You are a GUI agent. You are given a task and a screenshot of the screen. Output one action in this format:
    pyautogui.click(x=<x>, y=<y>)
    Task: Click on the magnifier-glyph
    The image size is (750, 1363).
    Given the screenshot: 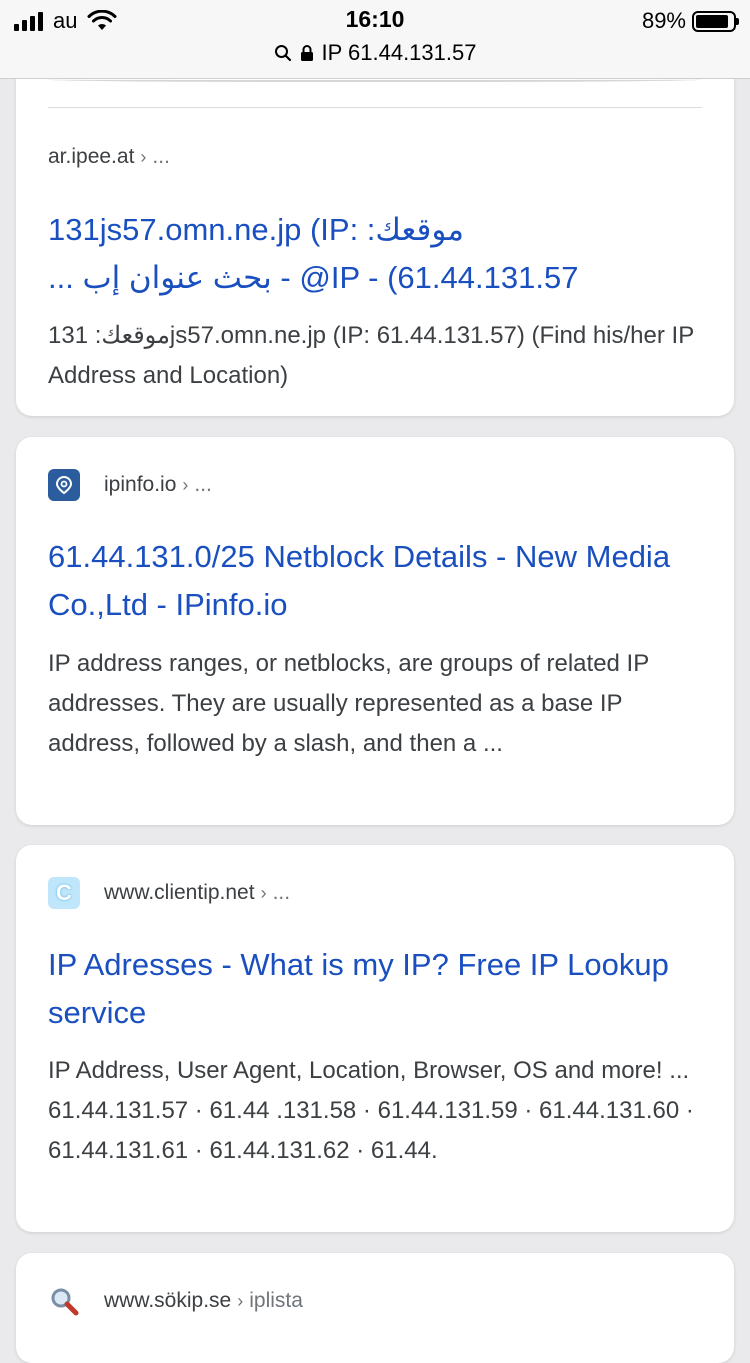 What is the action you would take?
    pyautogui.click(x=65, y=1302)
    